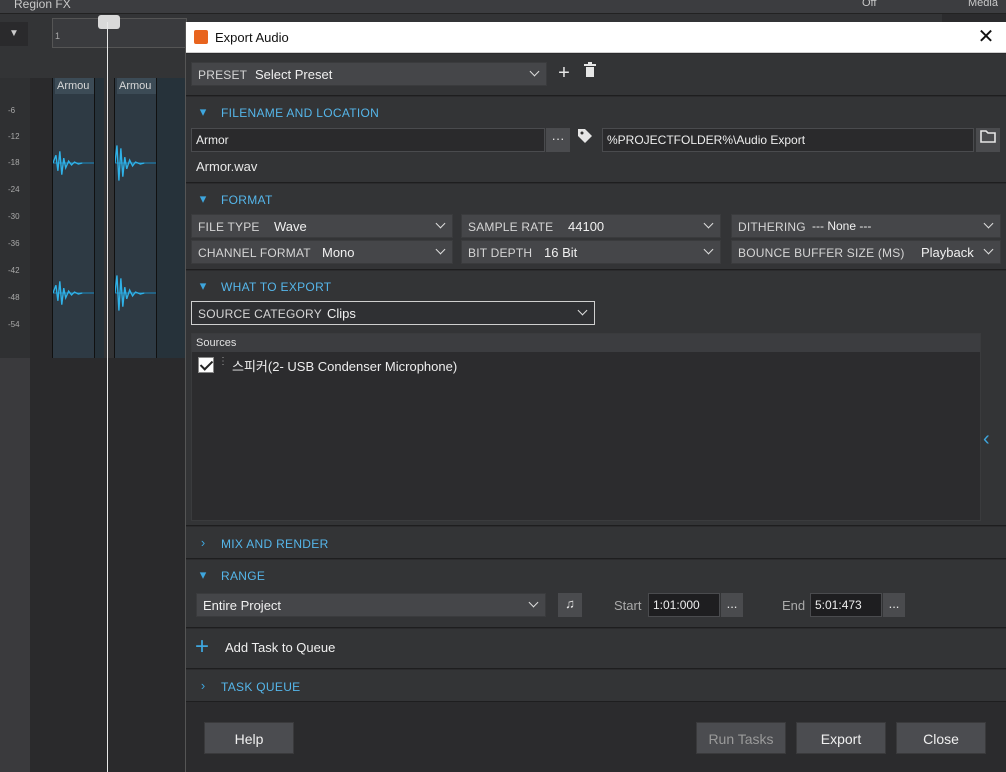 The width and height of the screenshot is (1006, 772). Describe the element at coordinates (14, 243) in the screenshot. I see `meter-tick: -36` at that location.